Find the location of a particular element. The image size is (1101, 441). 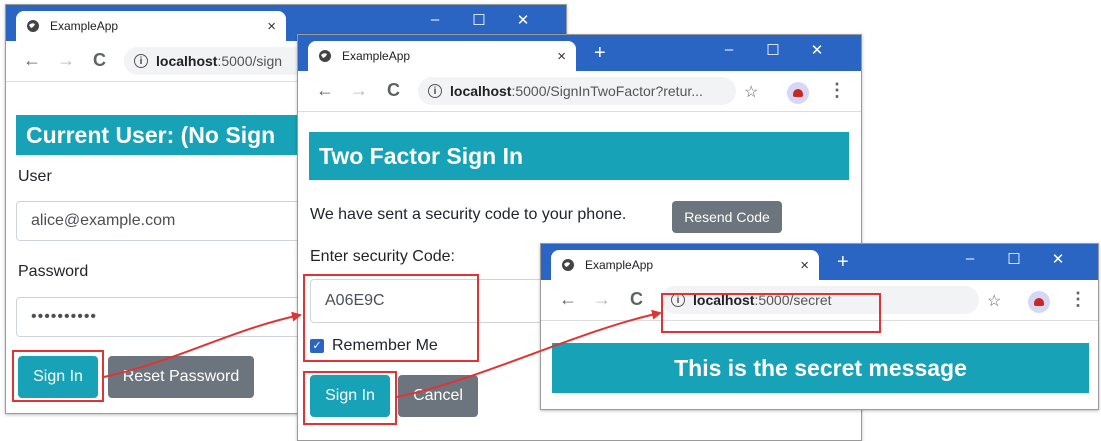

arrow-twofactor-to-secret is located at coordinates (529, 353).